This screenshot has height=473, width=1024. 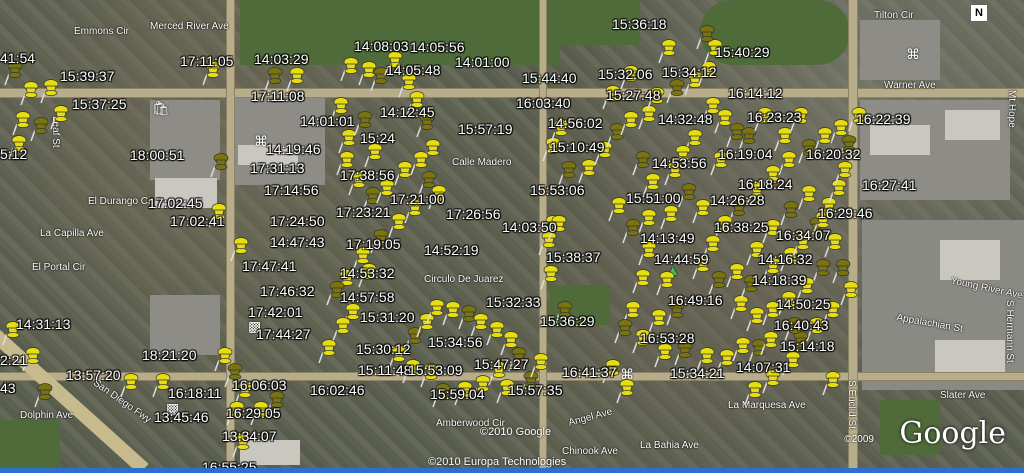 I want to click on timestamp-label: 15:37:25, so click(x=99, y=104).